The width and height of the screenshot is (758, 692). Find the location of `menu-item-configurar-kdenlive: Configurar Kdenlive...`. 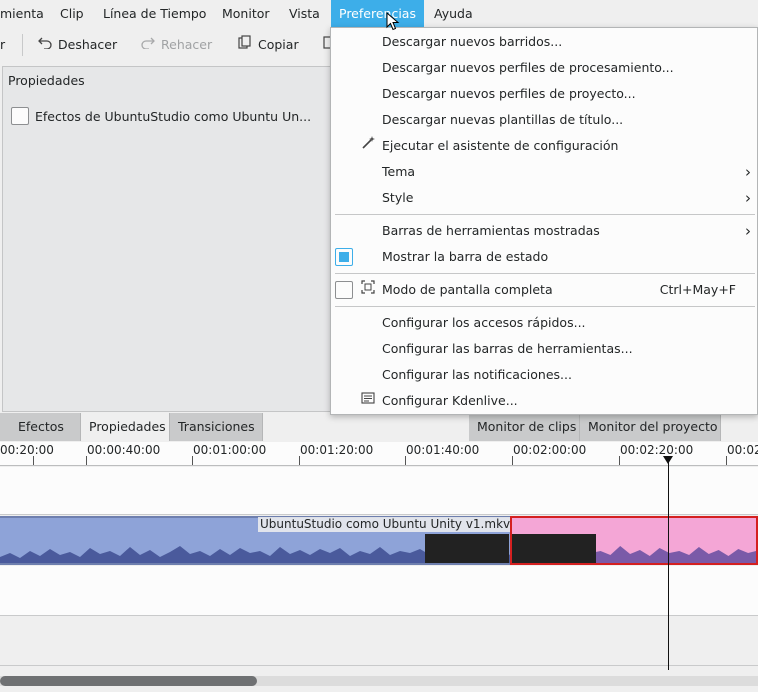

menu-item-configurar-kdenlive: Configurar Kdenlive... is located at coordinates (544, 401).